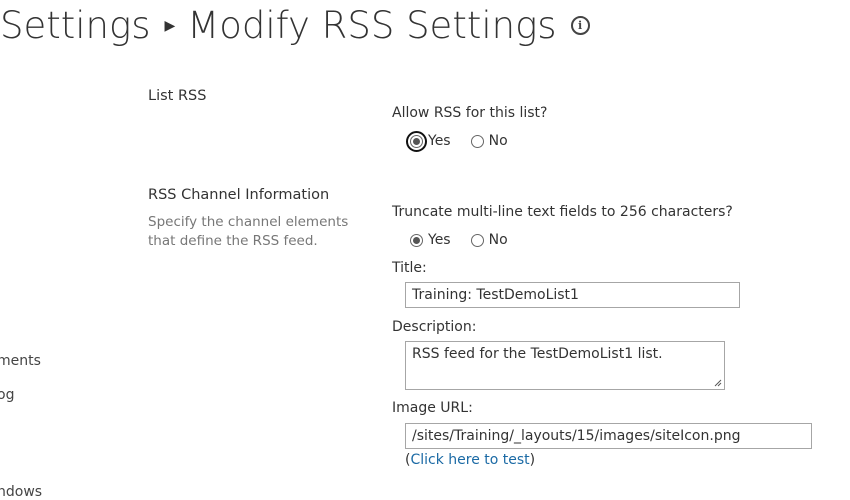 The image size is (850, 500). What do you see at coordinates (537, 354) in the screenshot?
I see `description-value: RSS feed for the TestDemoList1 list.` at bounding box center [537, 354].